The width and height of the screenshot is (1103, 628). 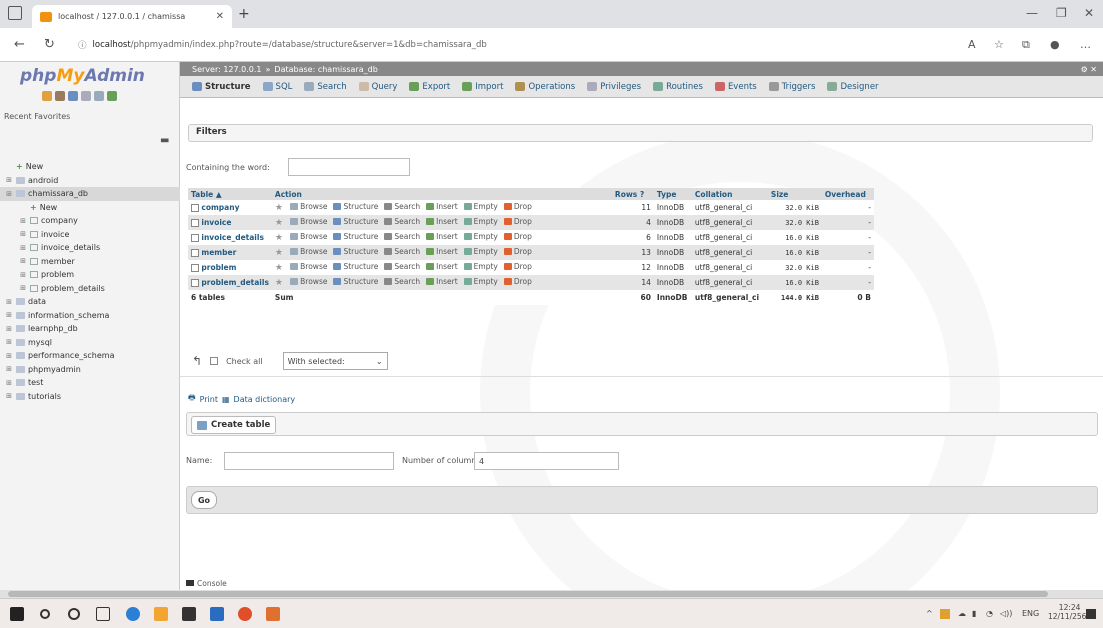 I want to click on tree-item: ⊞ performance_schema, so click(x=90, y=356).